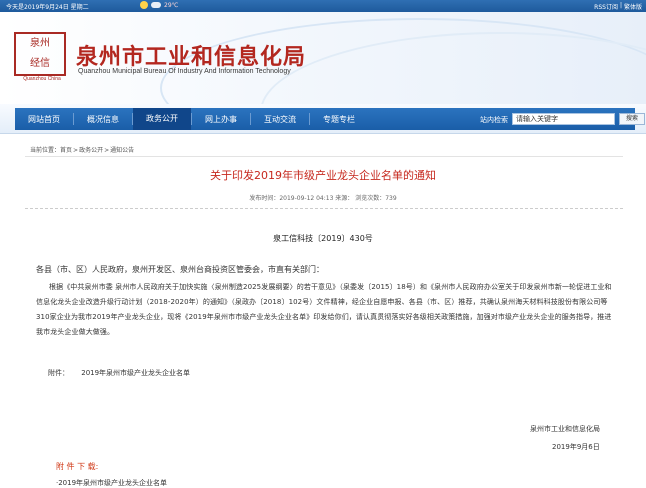  What do you see at coordinates (42, 79) in the screenshot?
I see `logo-caption: Quanzhou China` at bounding box center [42, 79].